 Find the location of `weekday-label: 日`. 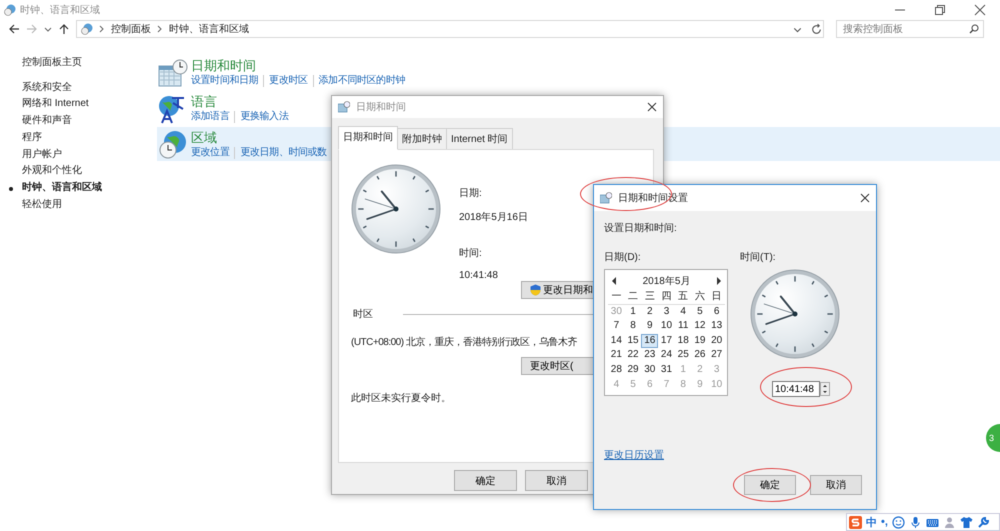

weekday-label: 日 is located at coordinates (716, 298).